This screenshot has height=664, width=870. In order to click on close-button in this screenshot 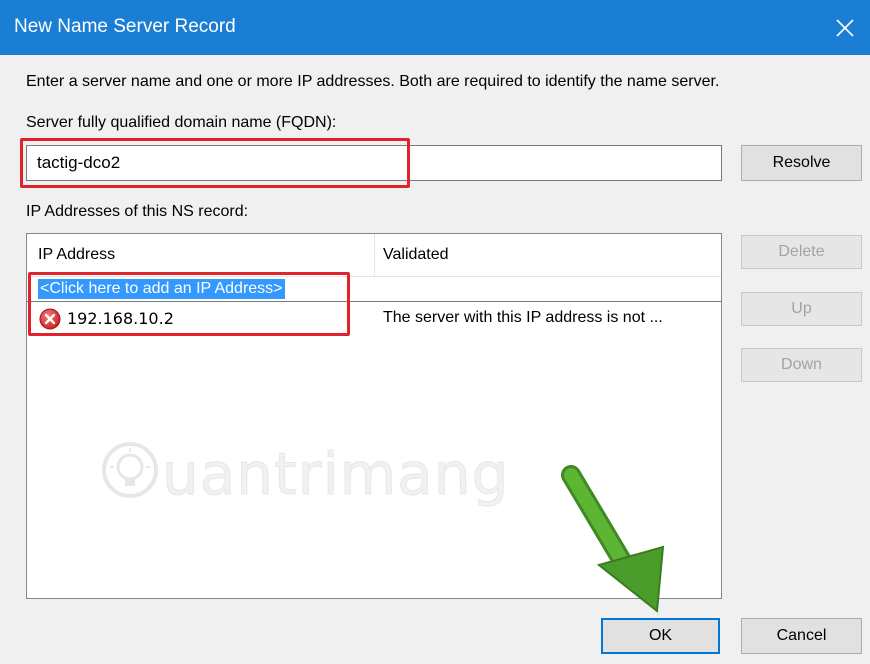, I will do `click(845, 27)`.